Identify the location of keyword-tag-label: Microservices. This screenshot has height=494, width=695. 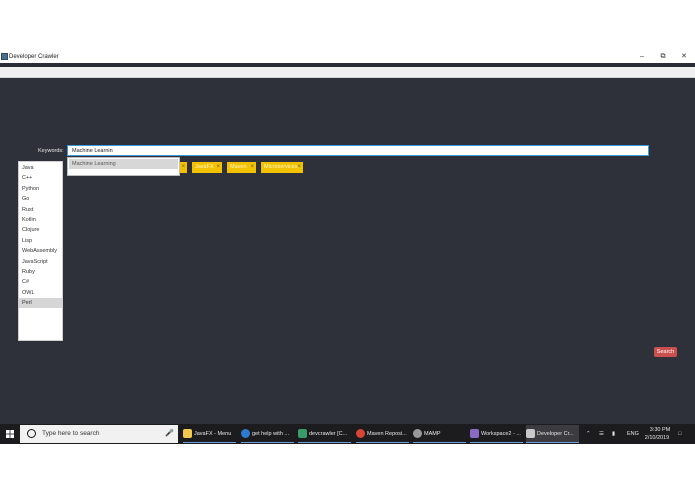
(281, 167).